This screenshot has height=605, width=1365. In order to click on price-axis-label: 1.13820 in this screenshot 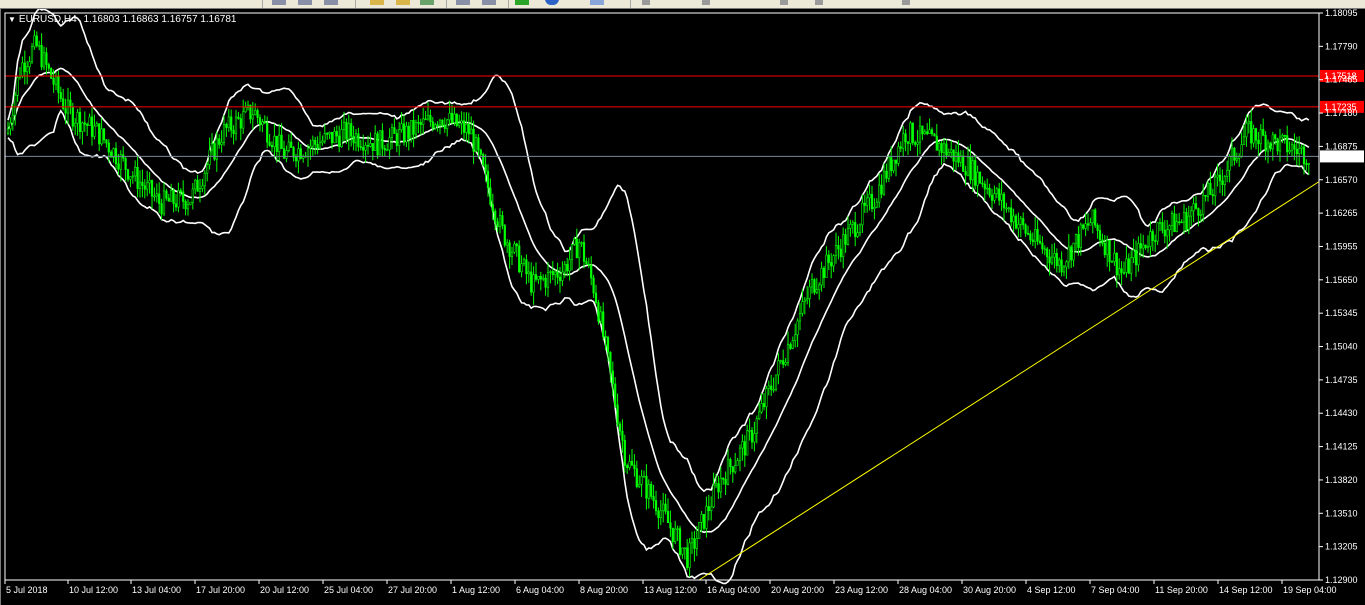, I will do `click(1341, 480)`.